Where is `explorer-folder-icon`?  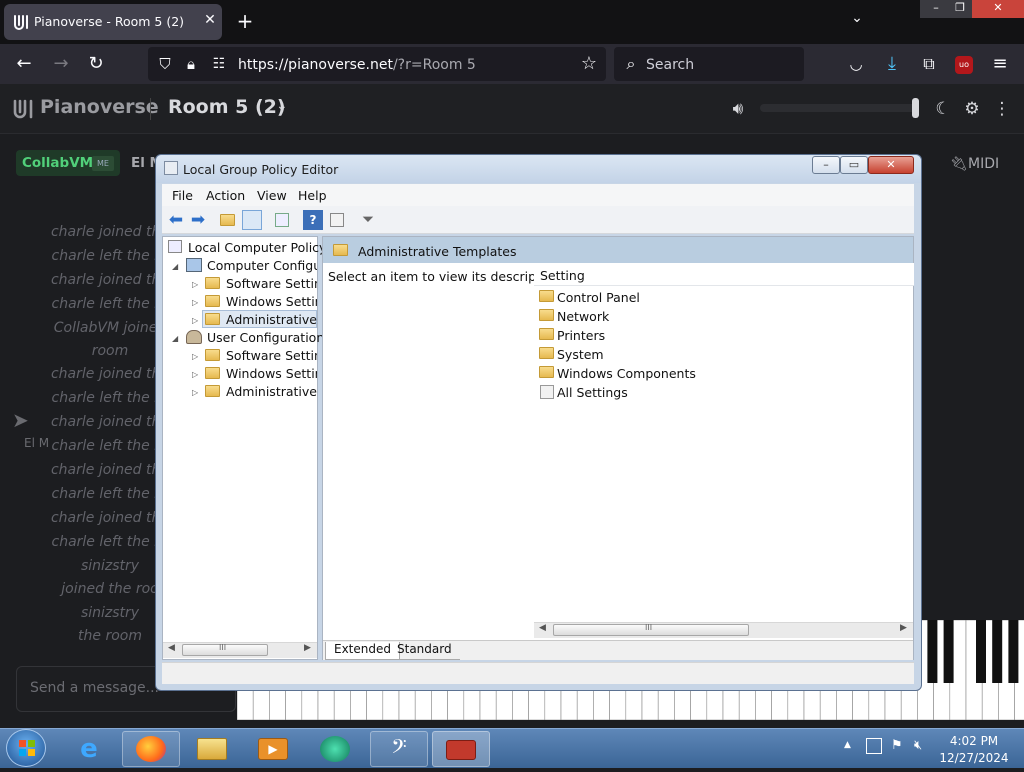 explorer-folder-icon is located at coordinates (212, 749).